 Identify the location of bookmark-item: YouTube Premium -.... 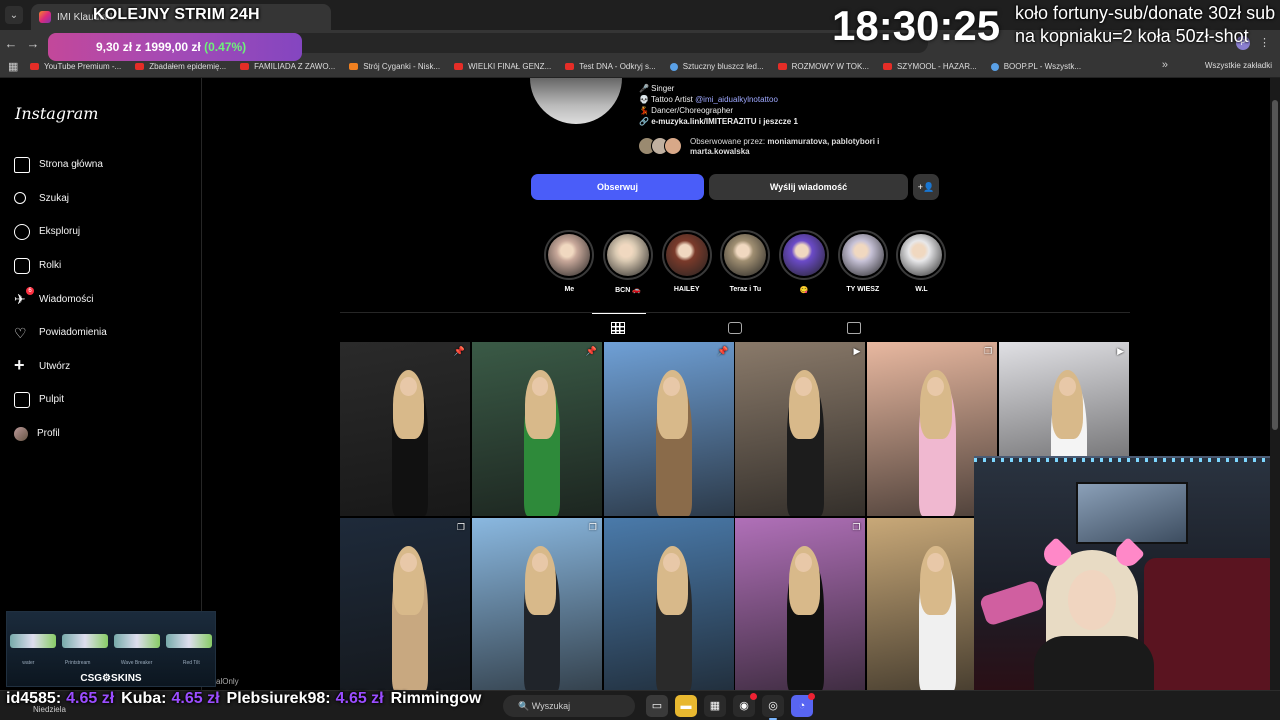
(75, 66).